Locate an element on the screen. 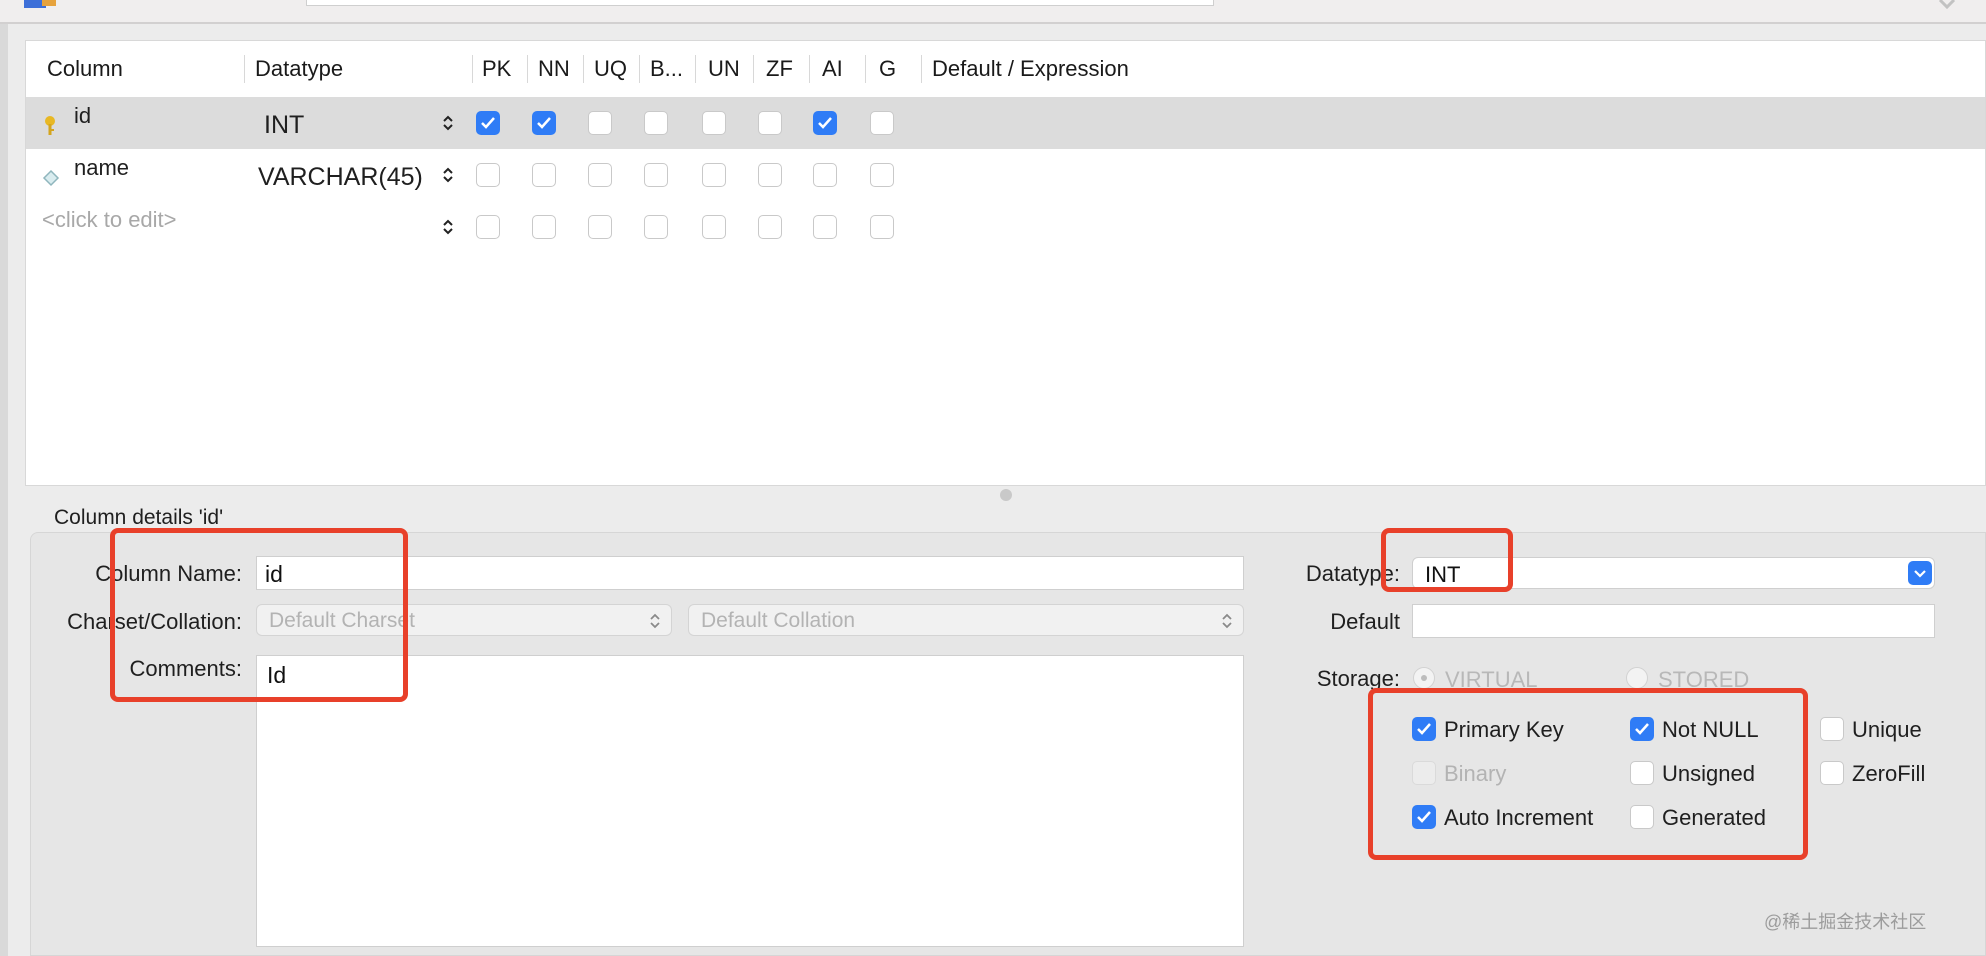  watermark: @稀土掘金技术社区 is located at coordinates (1845, 922).